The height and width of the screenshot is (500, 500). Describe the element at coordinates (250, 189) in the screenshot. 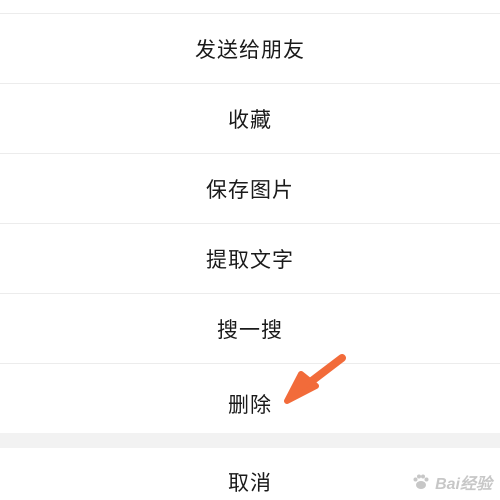

I see `menu-item-save-image: 保存图片` at that location.